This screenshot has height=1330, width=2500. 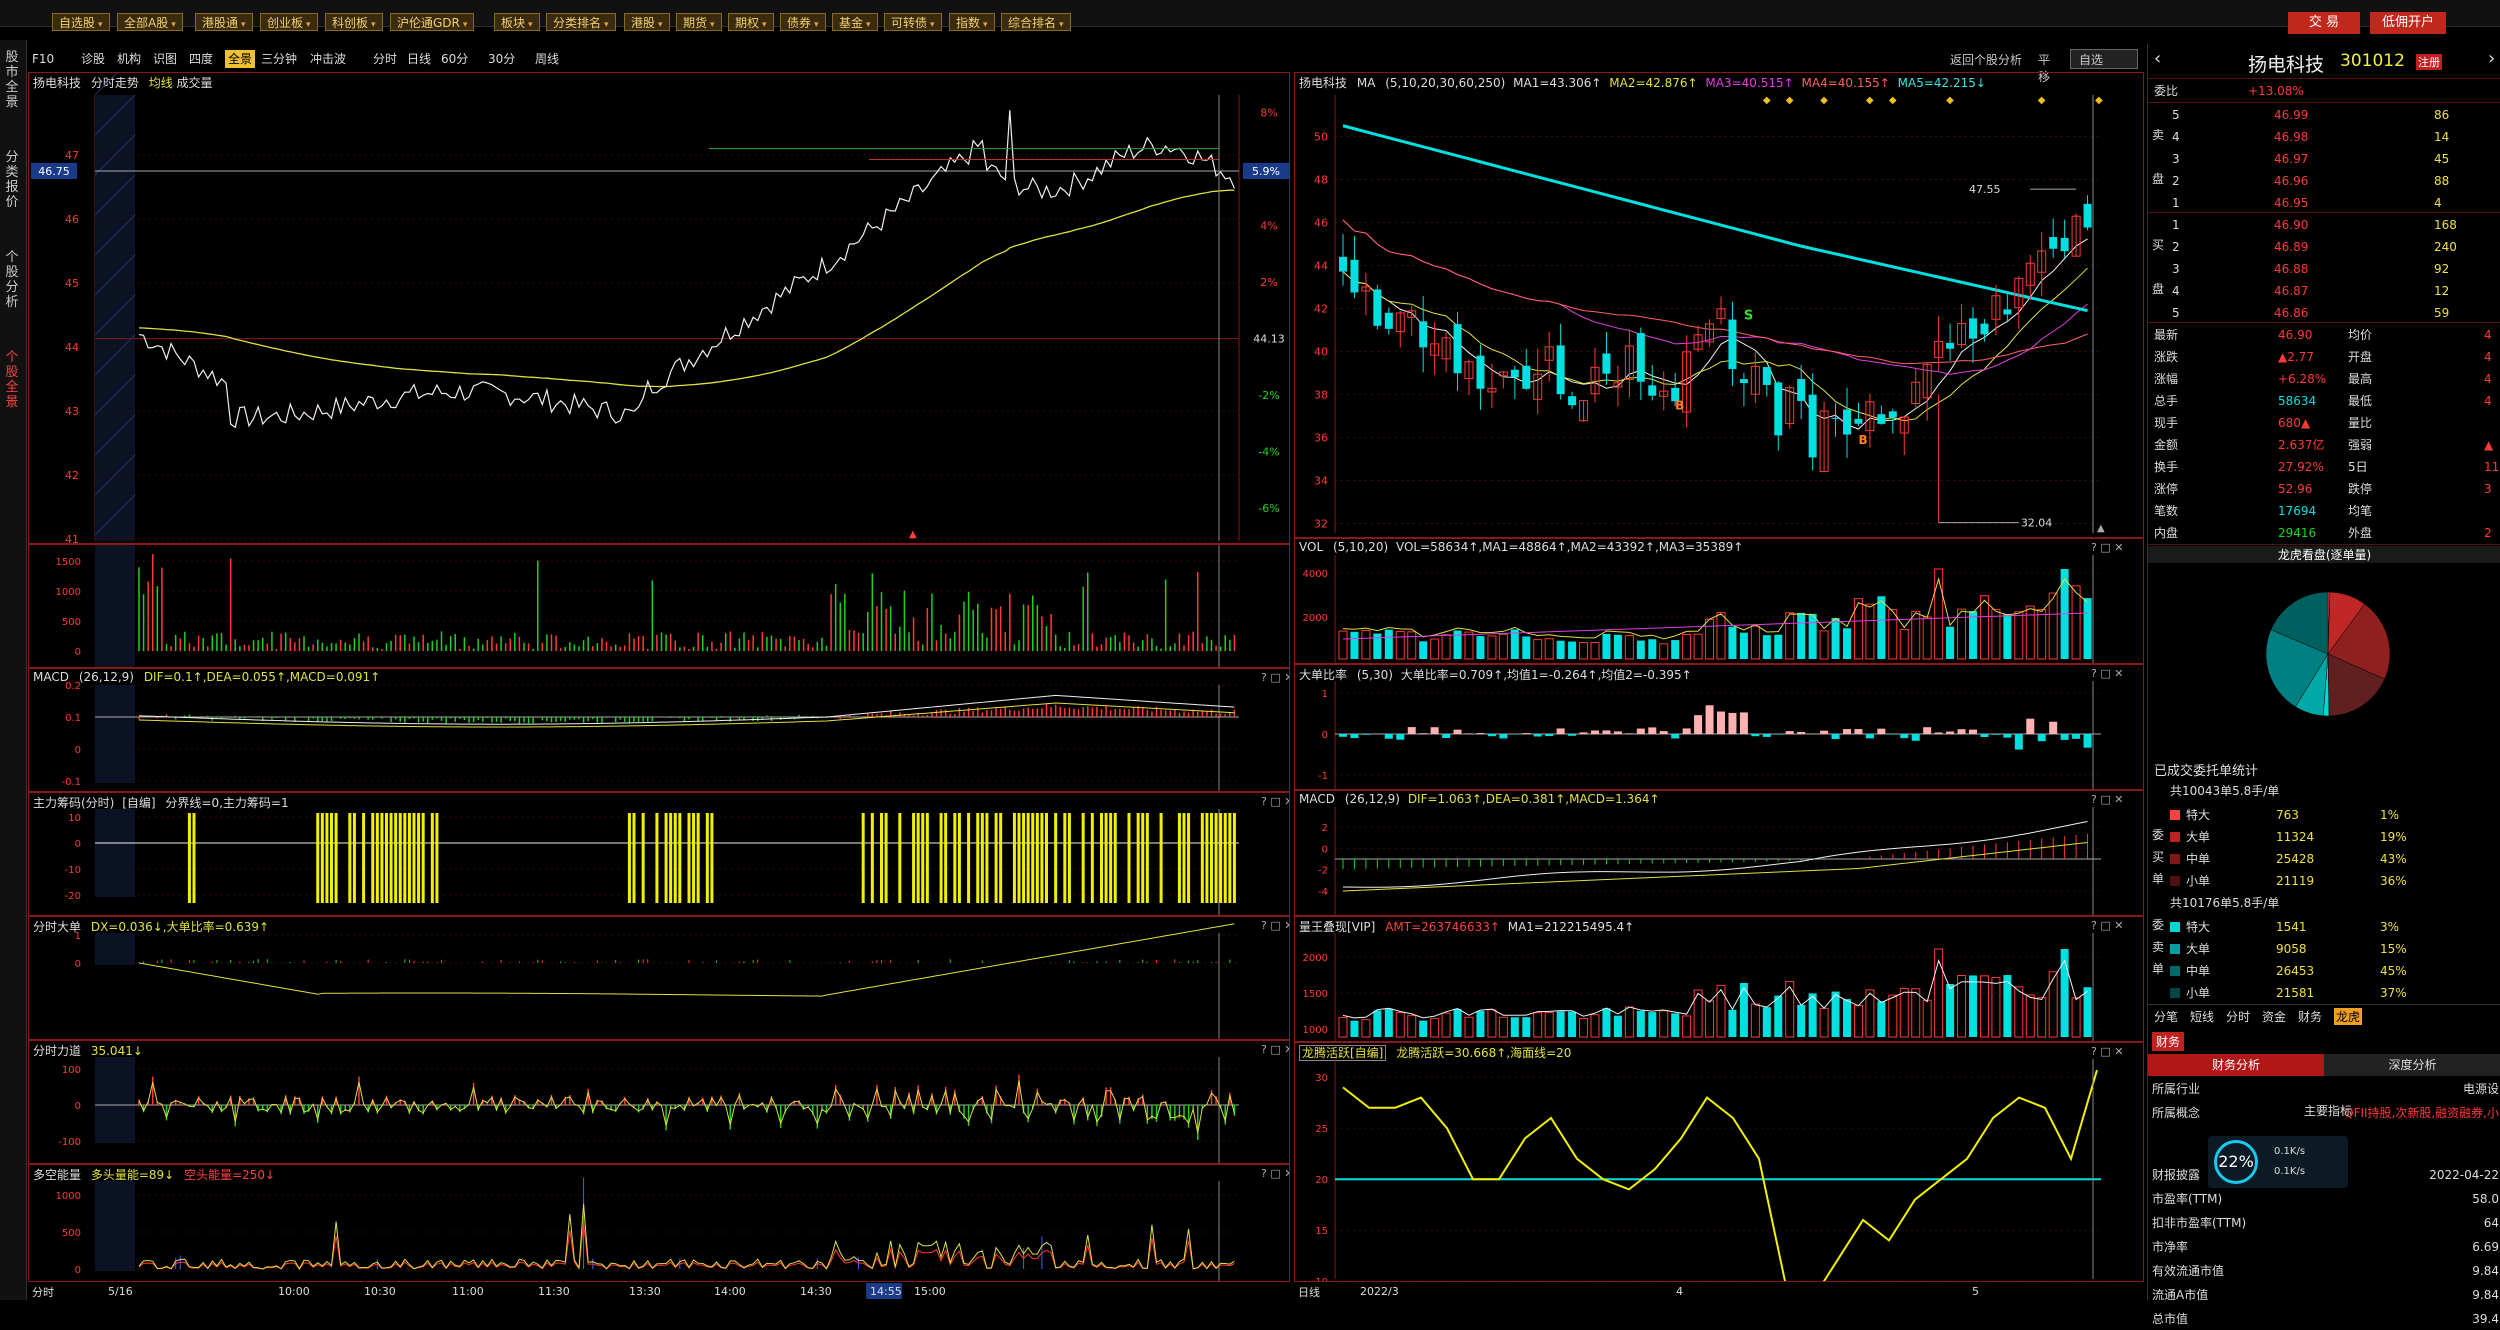 What do you see at coordinates (2324, 291) in the screenshot?
I see `bid-row: 446.8712` at bounding box center [2324, 291].